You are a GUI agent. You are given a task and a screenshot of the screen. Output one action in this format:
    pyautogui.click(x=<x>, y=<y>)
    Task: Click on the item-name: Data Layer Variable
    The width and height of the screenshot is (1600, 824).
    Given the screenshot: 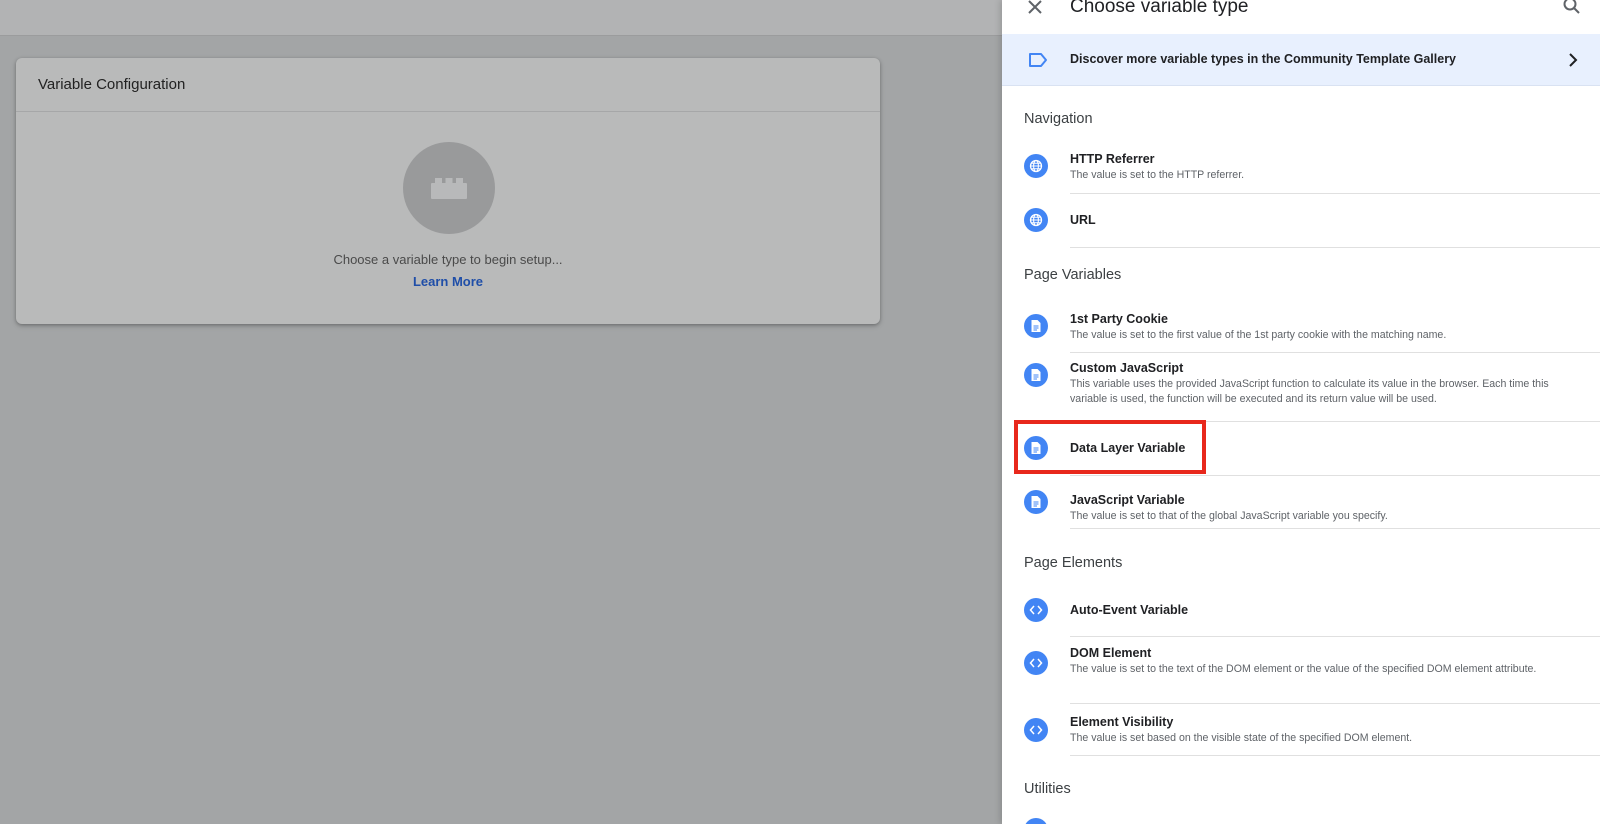 What is the action you would take?
    pyautogui.click(x=1128, y=448)
    